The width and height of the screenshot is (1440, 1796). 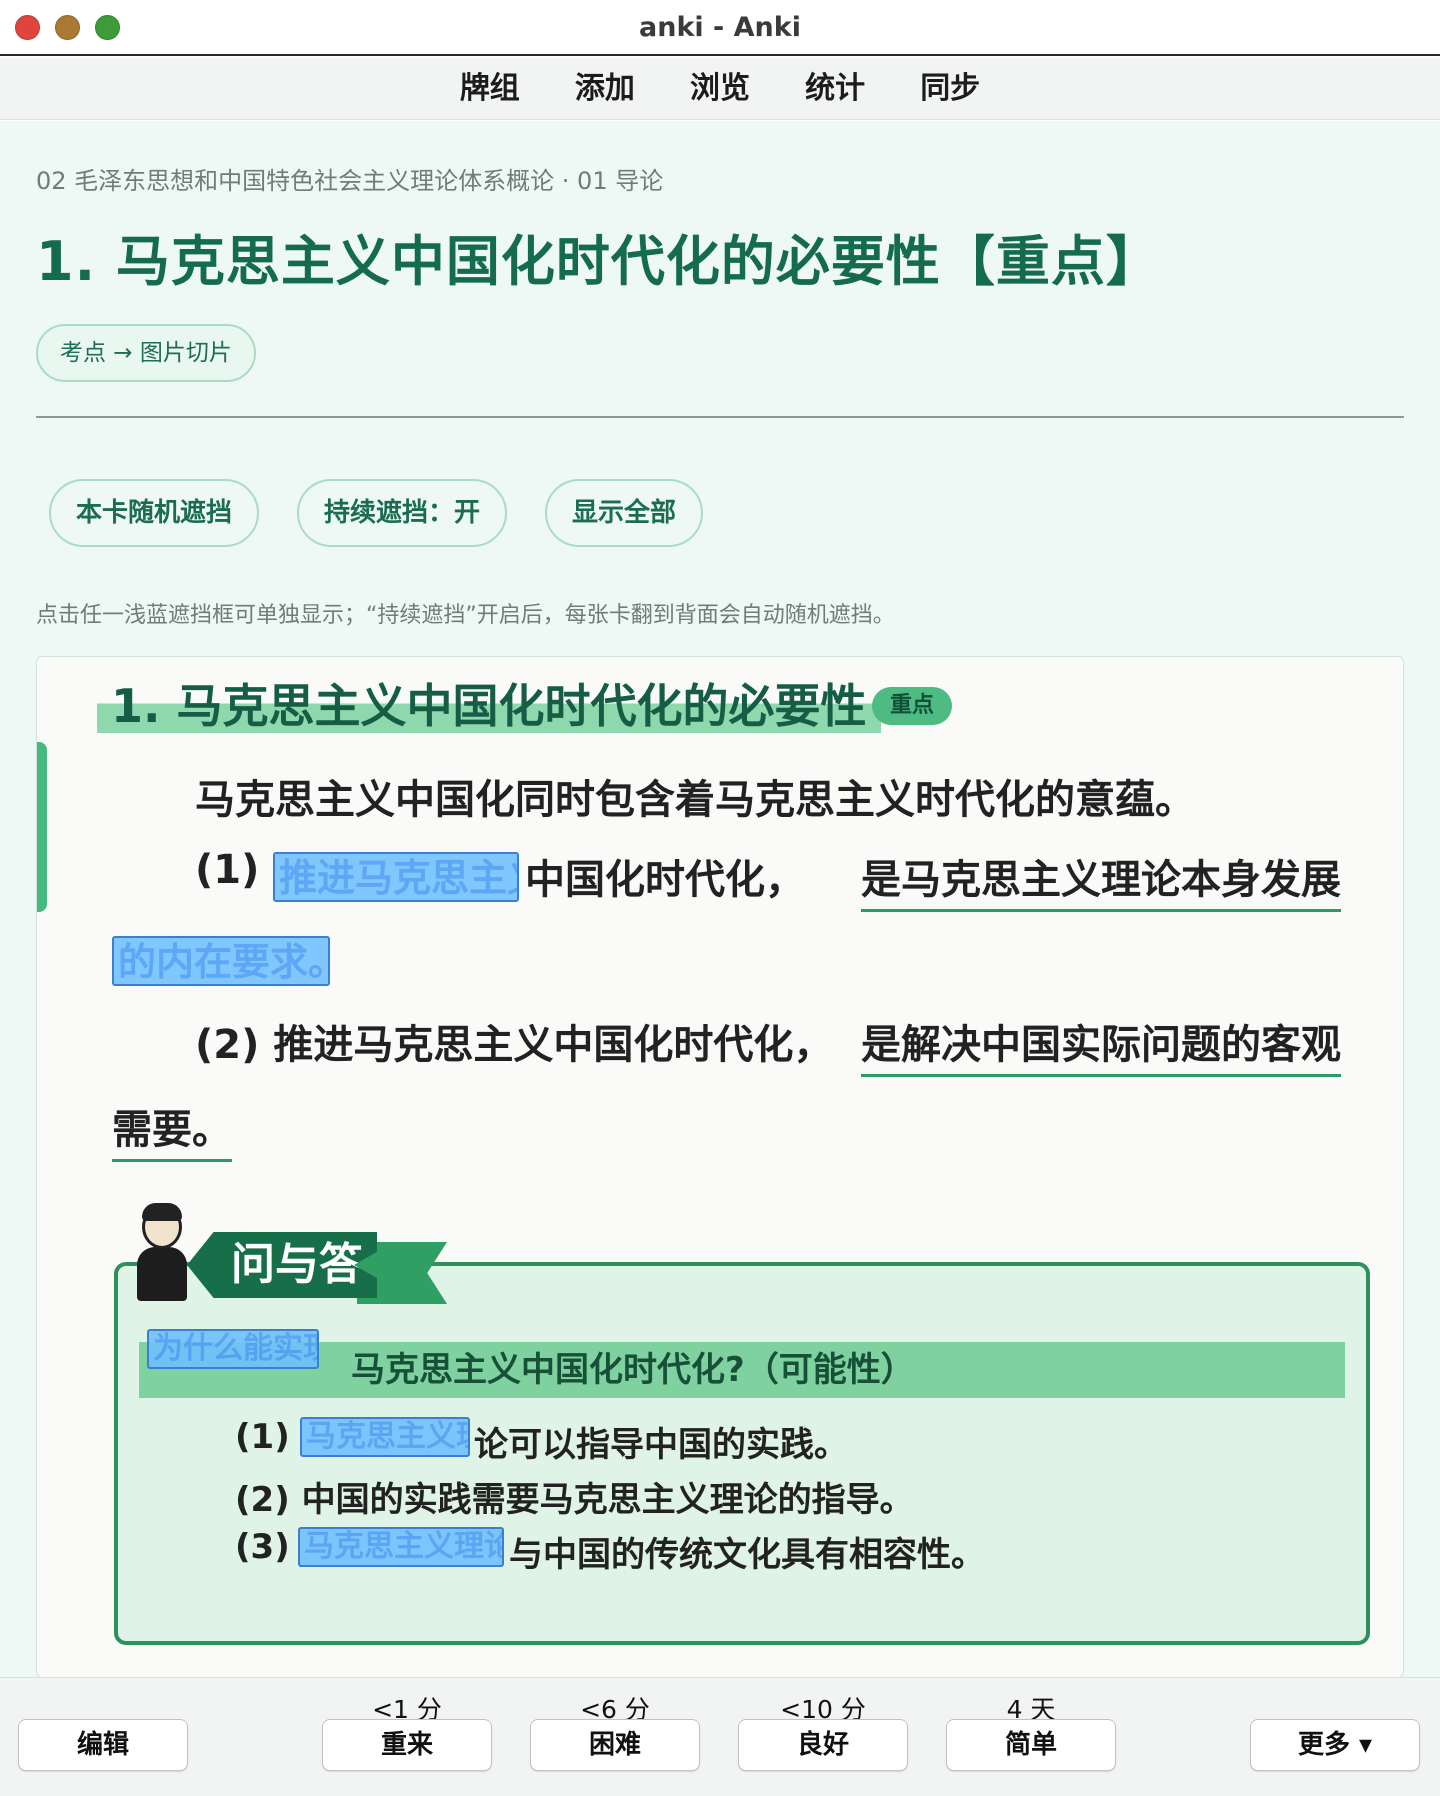 What do you see at coordinates (489, 706) in the screenshot?
I see `scan-heading: 1. 马克思主义中国化时代化的必要性` at bounding box center [489, 706].